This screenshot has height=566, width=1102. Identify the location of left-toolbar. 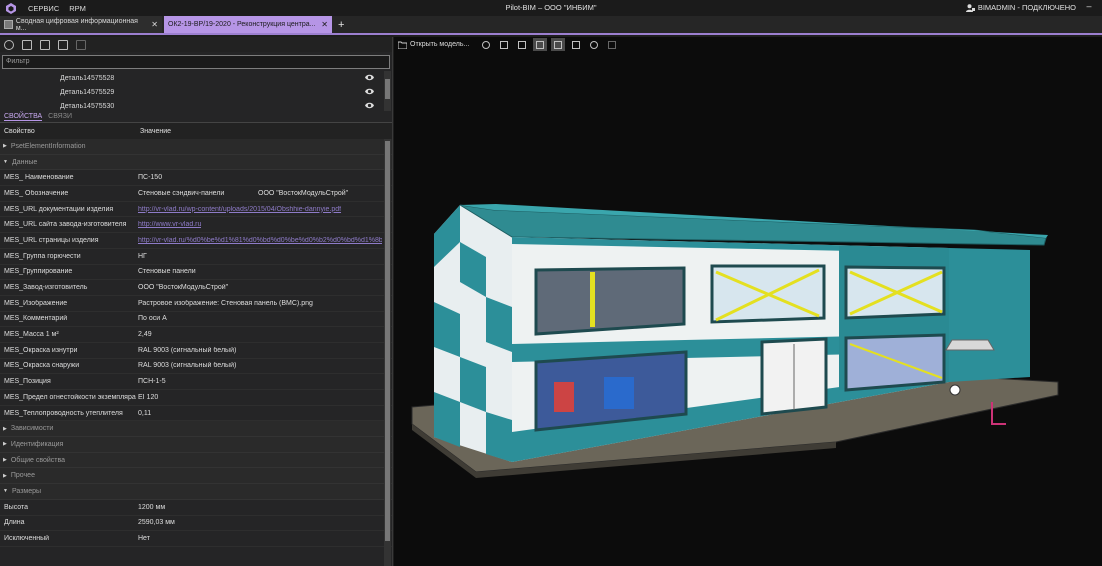
(196, 44).